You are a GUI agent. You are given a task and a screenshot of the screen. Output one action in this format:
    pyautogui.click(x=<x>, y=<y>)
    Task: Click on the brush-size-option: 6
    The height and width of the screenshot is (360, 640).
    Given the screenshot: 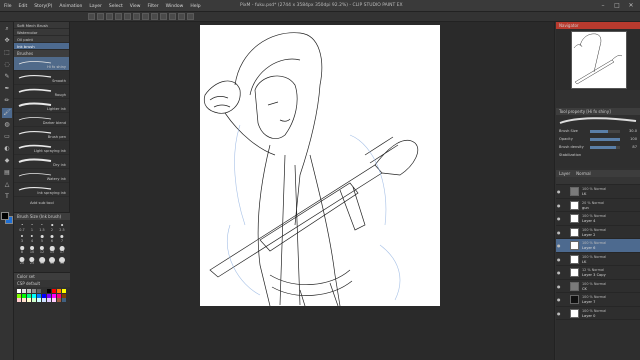 What is the action you would take?
    pyautogui.click(x=52, y=238)
    